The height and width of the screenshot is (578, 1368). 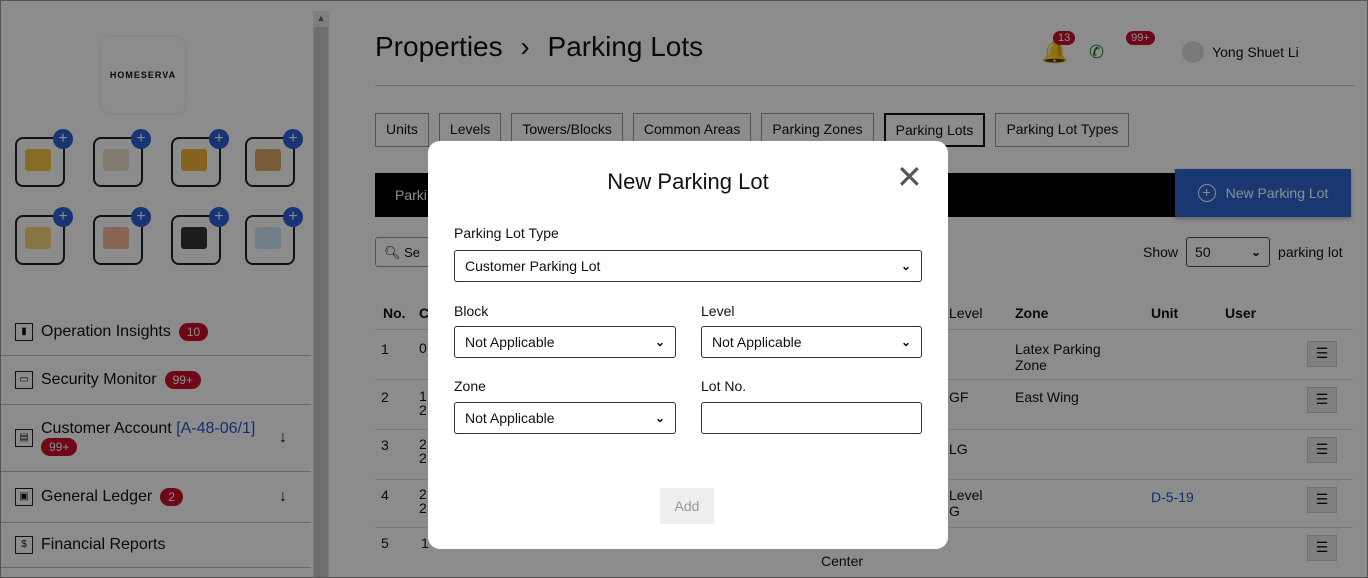 What do you see at coordinates (724, 386) in the screenshot?
I see `lot-no-label: Lot No.` at bounding box center [724, 386].